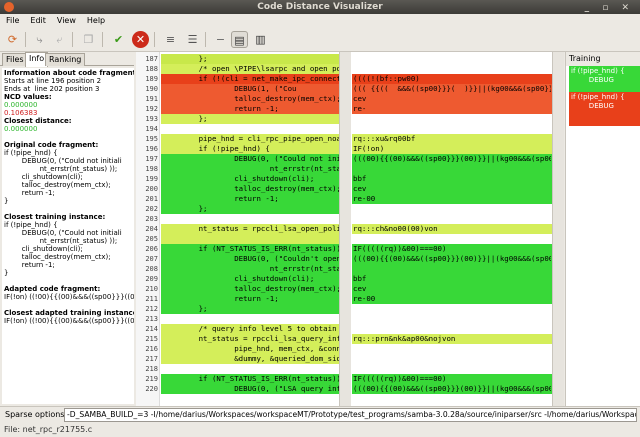 The image size is (640, 437). I want to click on center-scrollbar, so click(345, 229).